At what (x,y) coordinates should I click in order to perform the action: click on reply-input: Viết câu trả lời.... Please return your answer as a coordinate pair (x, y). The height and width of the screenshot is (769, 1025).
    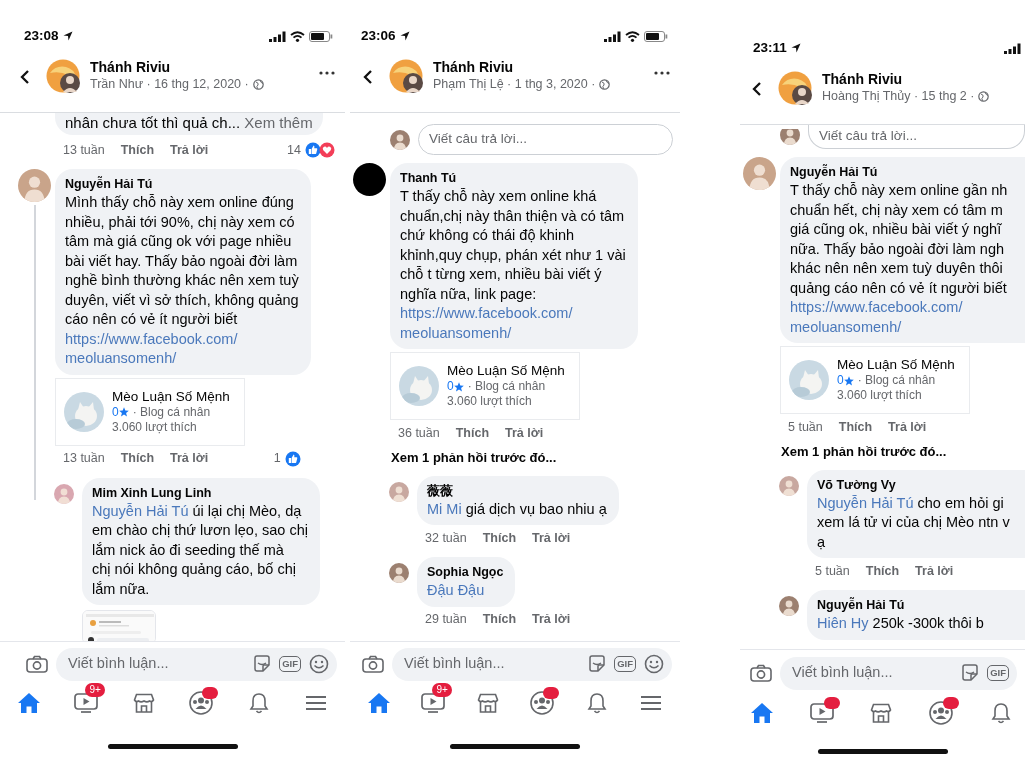
    Looking at the image, I should click on (916, 137).